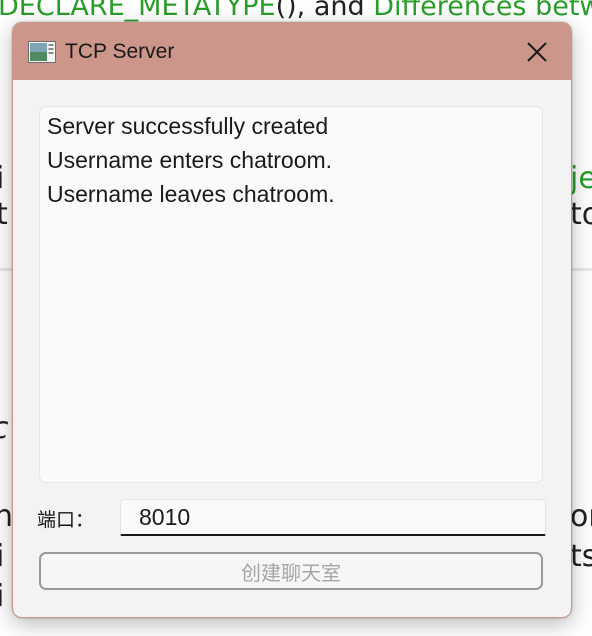 The width and height of the screenshot is (592, 636). I want to click on background-link-fragment: je, so click(581, 179).